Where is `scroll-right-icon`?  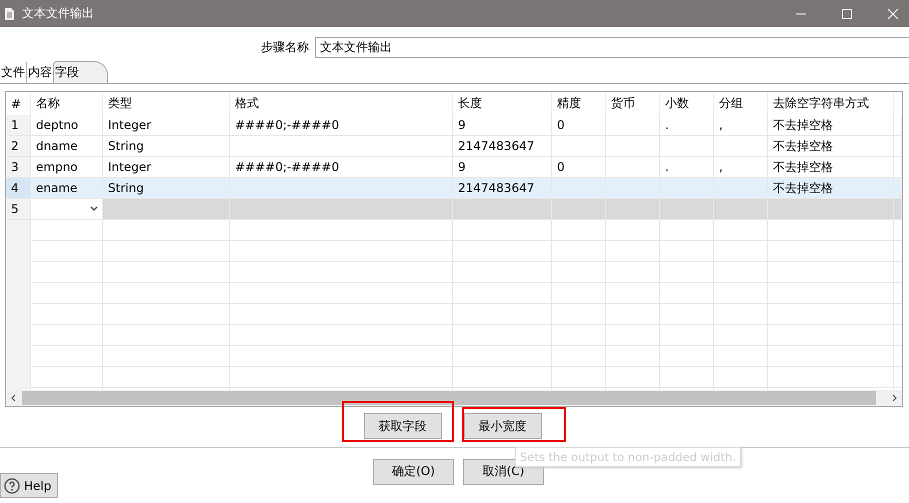
scroll-right-icon is located at coordinates (894, 398).